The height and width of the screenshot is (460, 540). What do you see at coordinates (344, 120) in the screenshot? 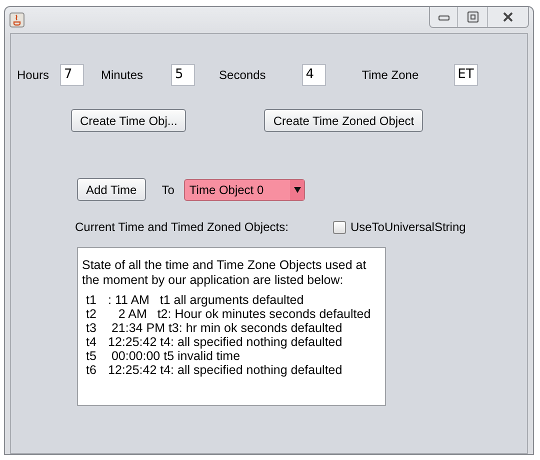
I see `create-button: Create Time Zoned Object` at bounding box center [344, 120].